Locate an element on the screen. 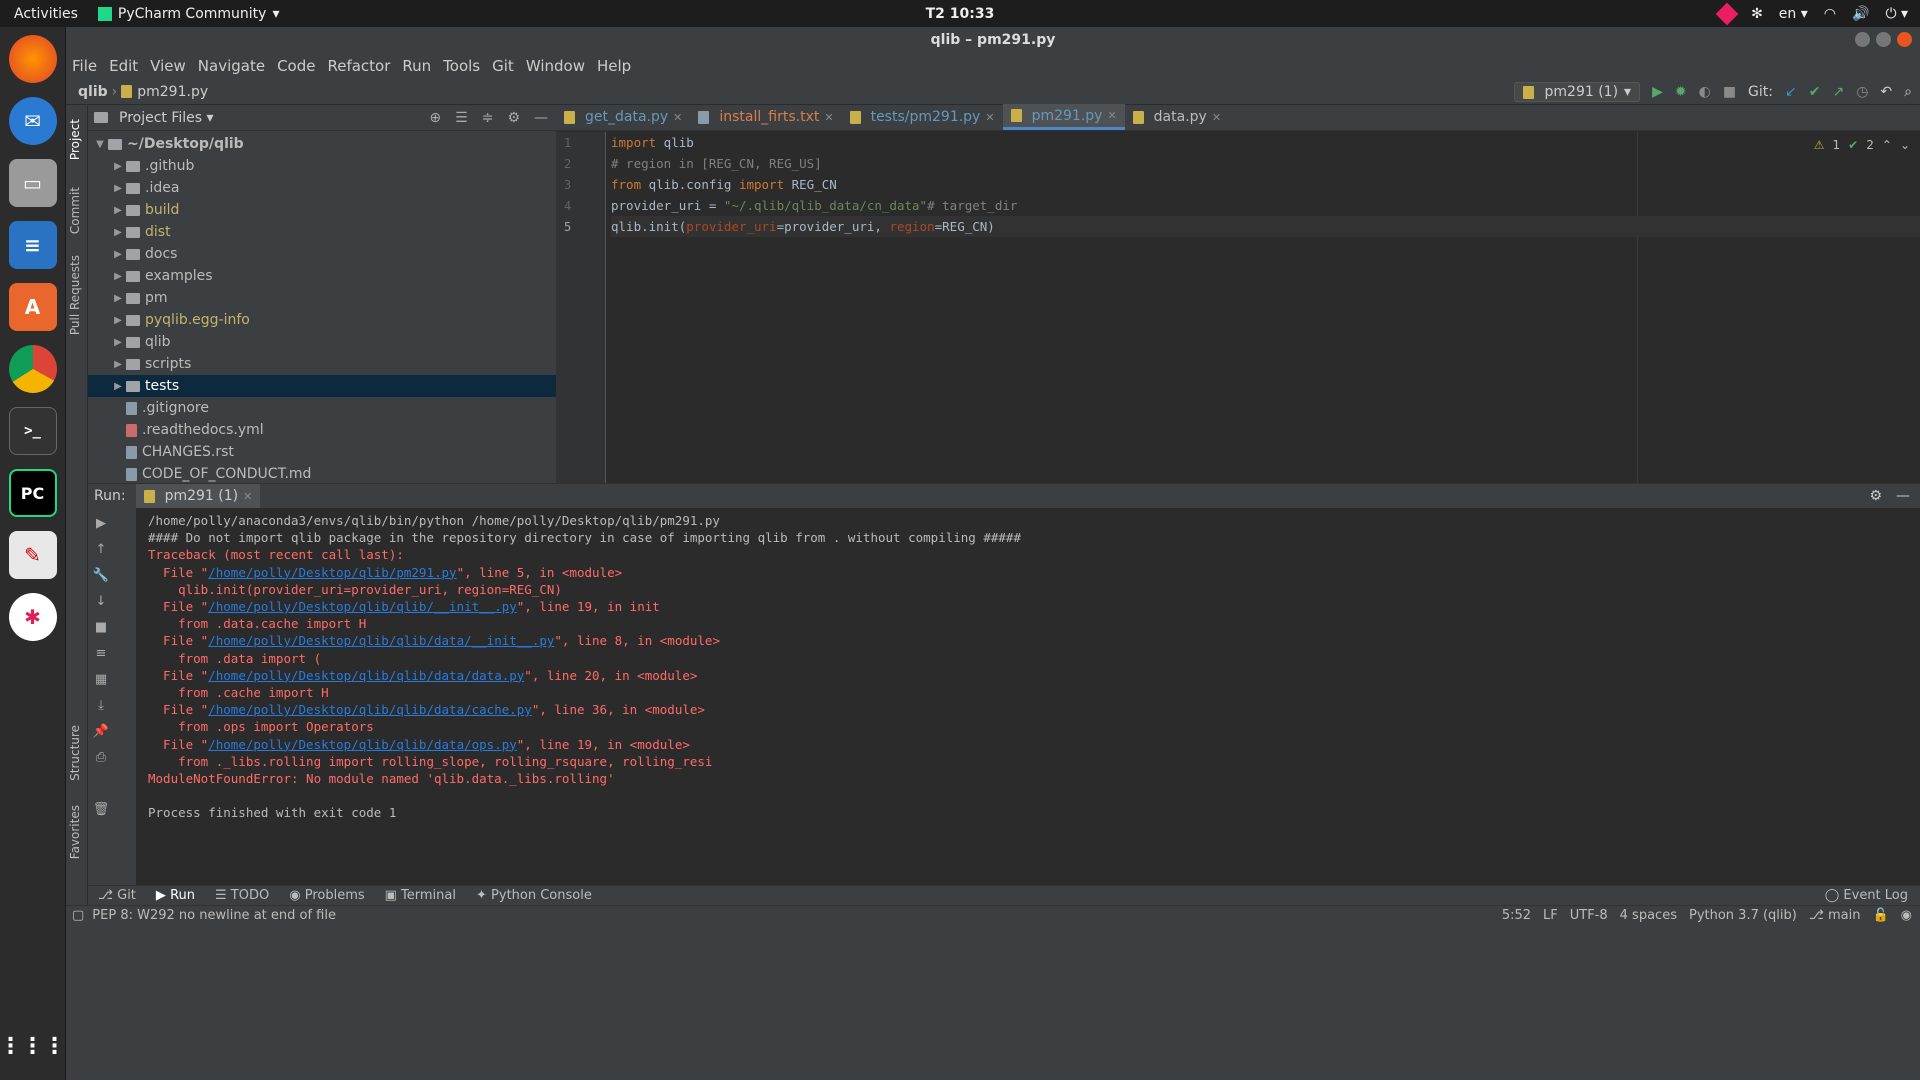 This screenshot has height=1080, width=1920. status-message: PEP 8: W292 no newline at end of file is located at coordinates (214, 915).